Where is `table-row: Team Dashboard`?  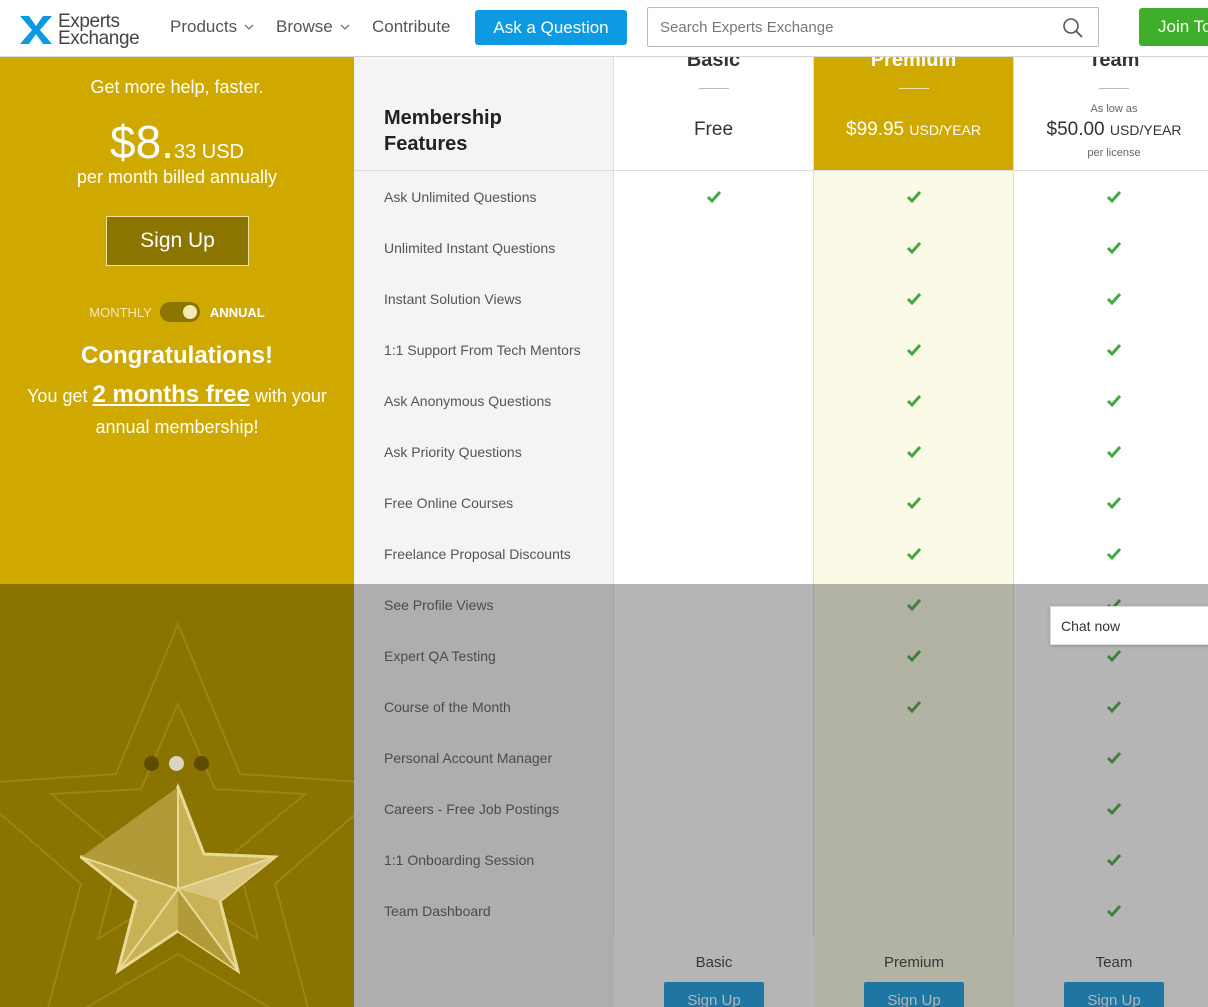 table-row: Team Dashboard is located at coordinates (781, 910).